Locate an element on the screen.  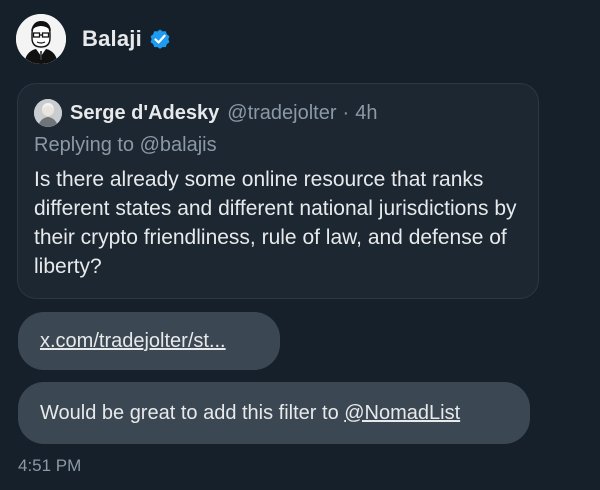
quoted-post-time: 4h is located at coordinates (366, 112).